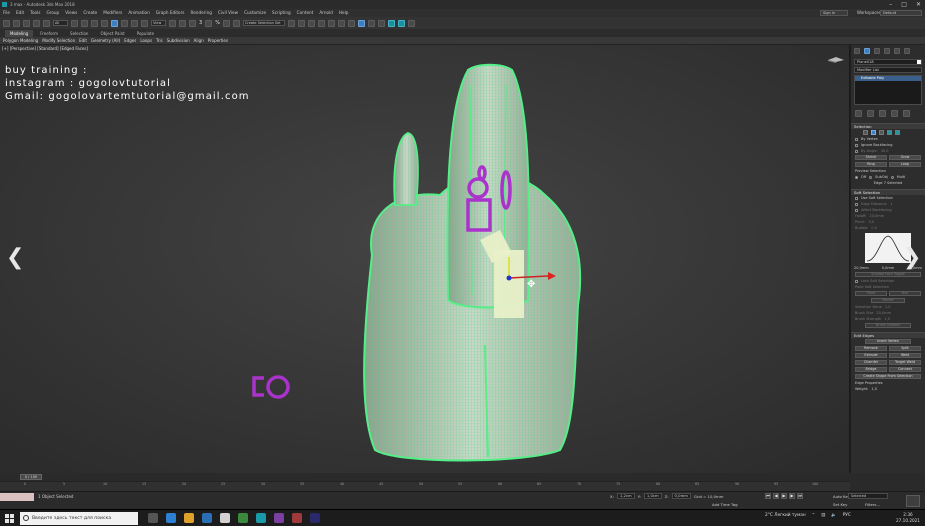 Image resolution: width=925 pixels, height=526 pixels. I want to click on tab-populate: Populate, so click(145, 33).